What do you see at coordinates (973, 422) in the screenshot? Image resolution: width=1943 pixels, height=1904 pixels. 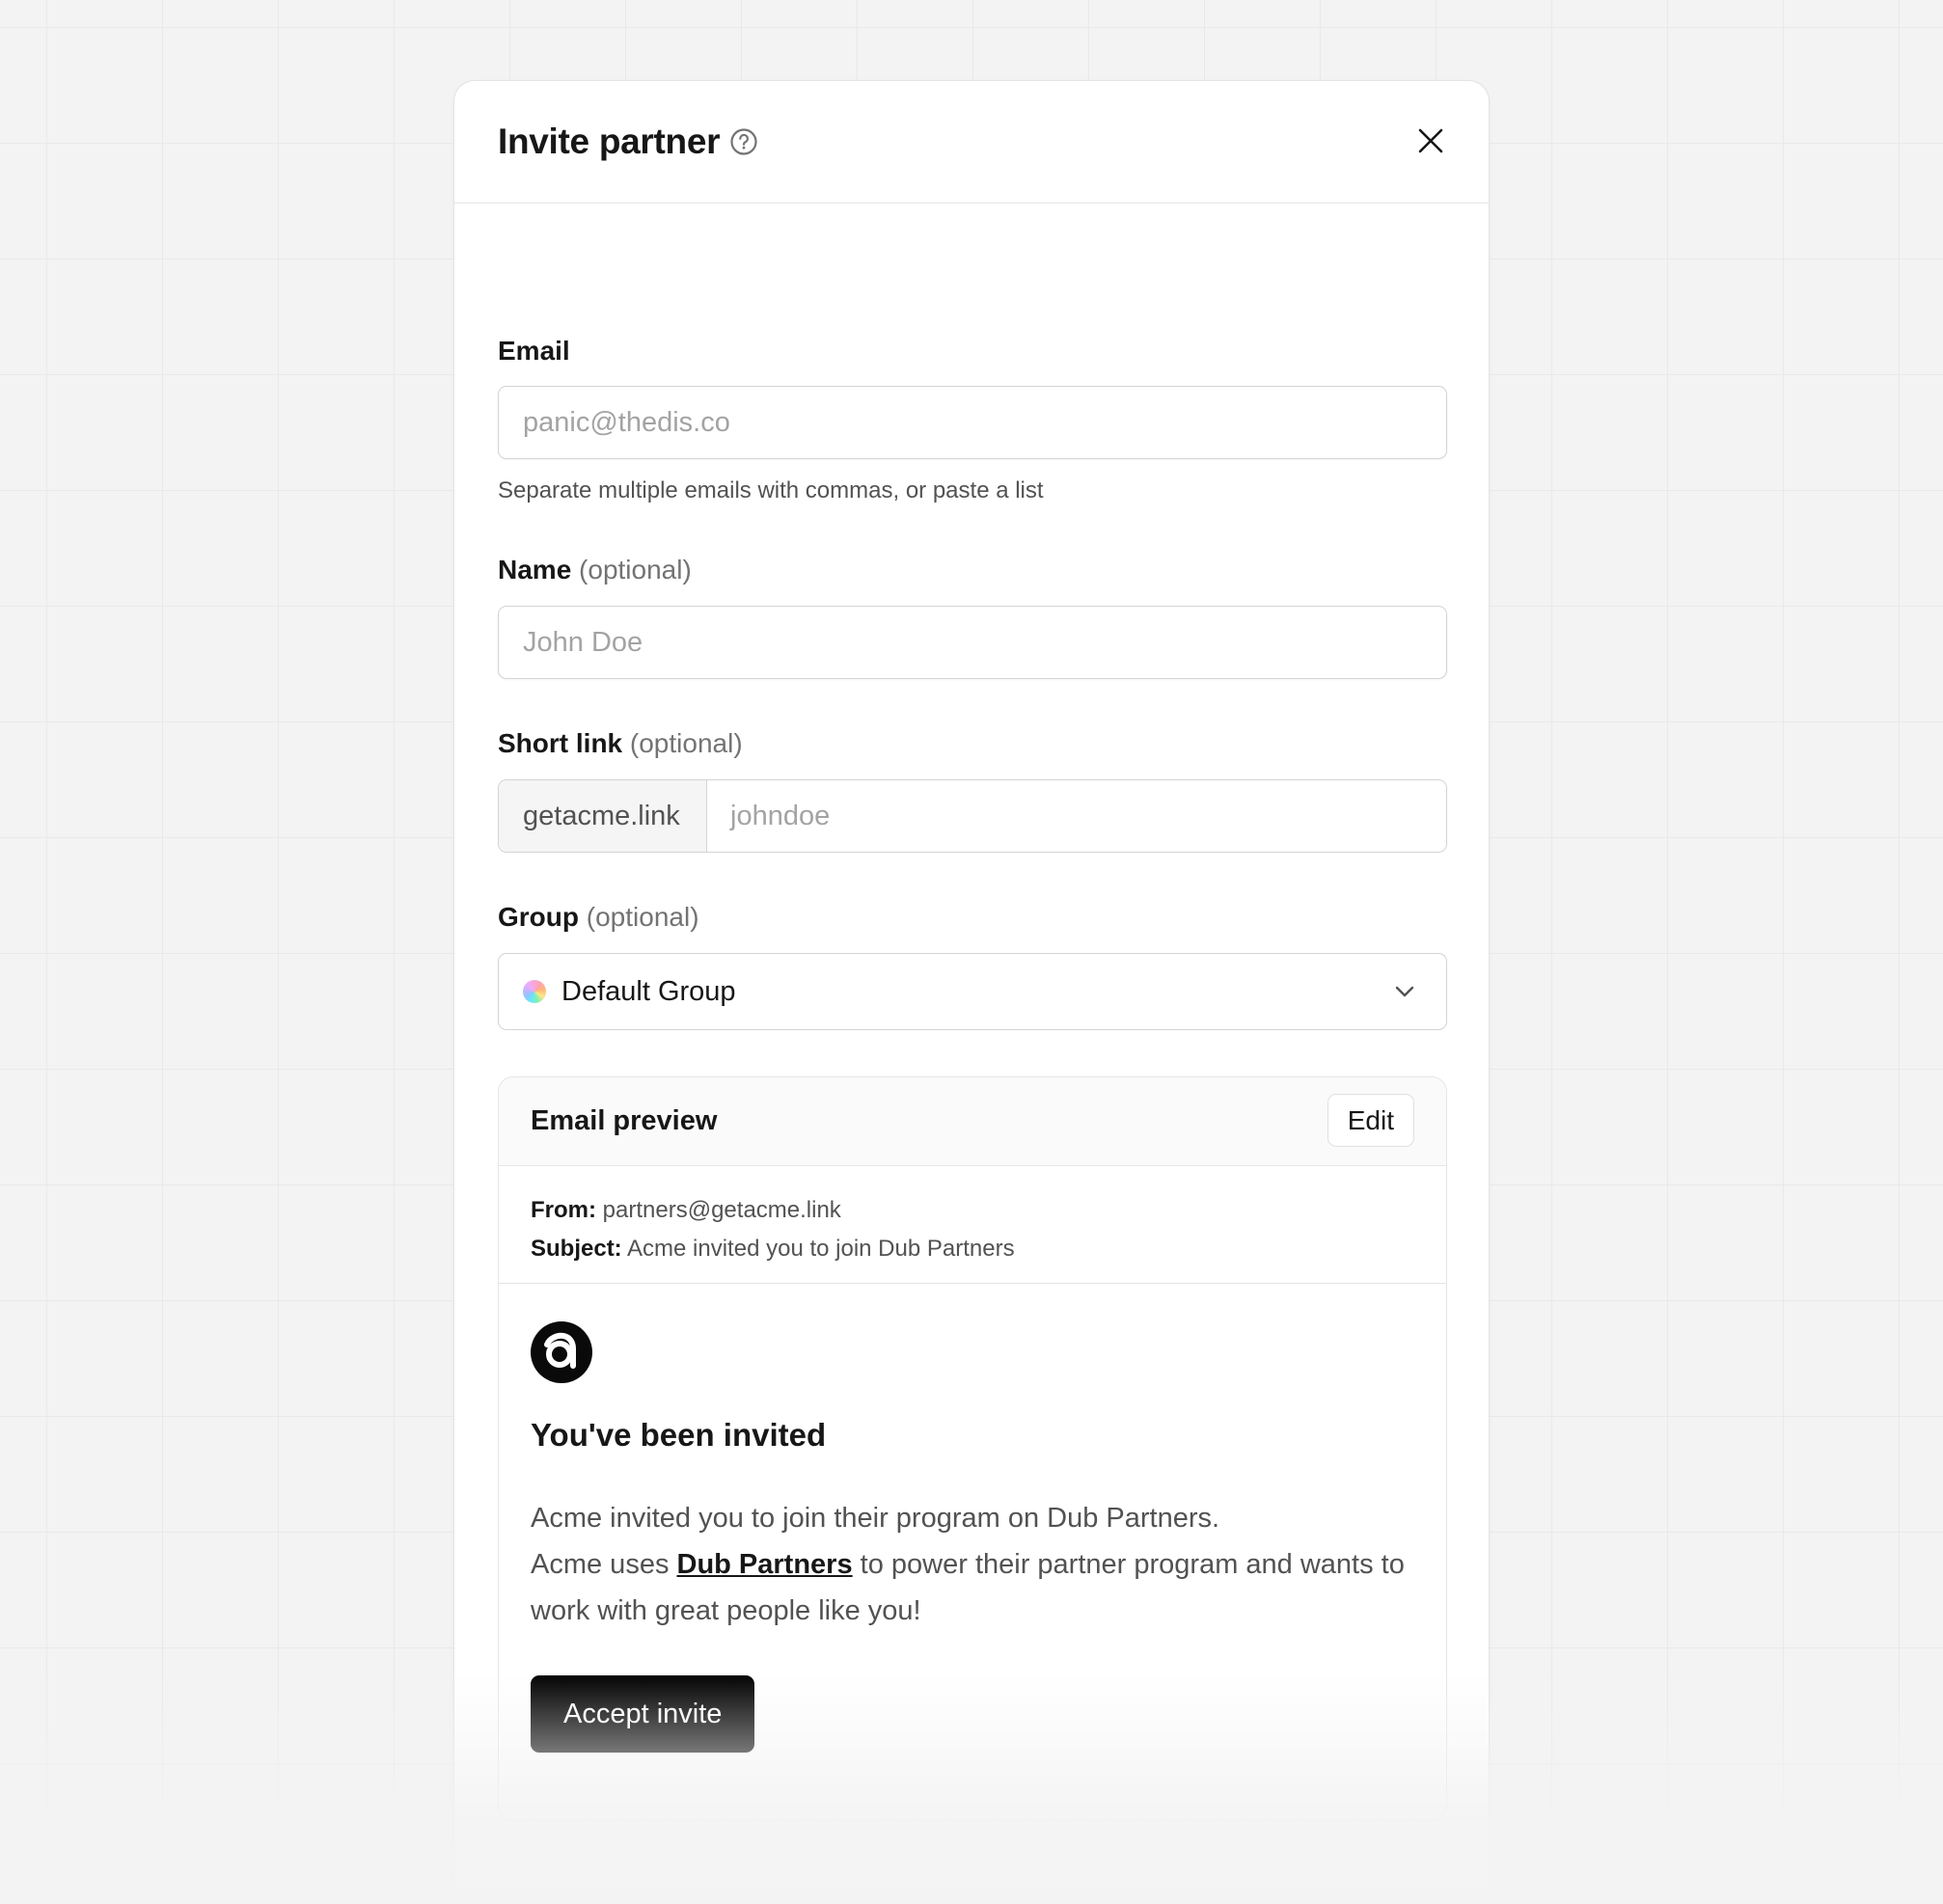 I see `email-input: panic@thedis.co` at bounding box center [973, 422].